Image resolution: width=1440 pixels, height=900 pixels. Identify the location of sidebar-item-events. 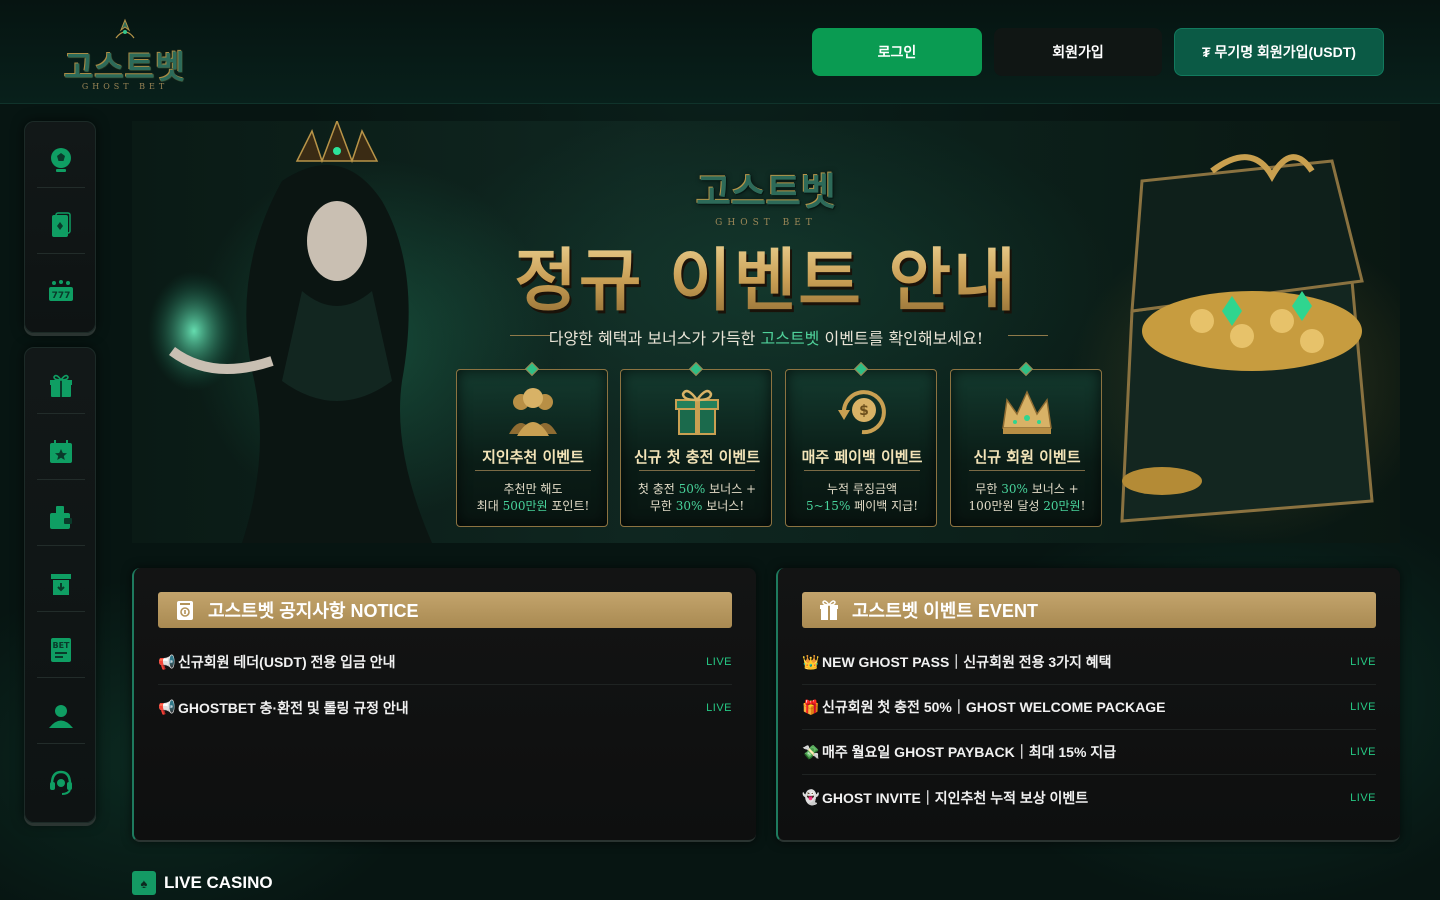
(61, 386).